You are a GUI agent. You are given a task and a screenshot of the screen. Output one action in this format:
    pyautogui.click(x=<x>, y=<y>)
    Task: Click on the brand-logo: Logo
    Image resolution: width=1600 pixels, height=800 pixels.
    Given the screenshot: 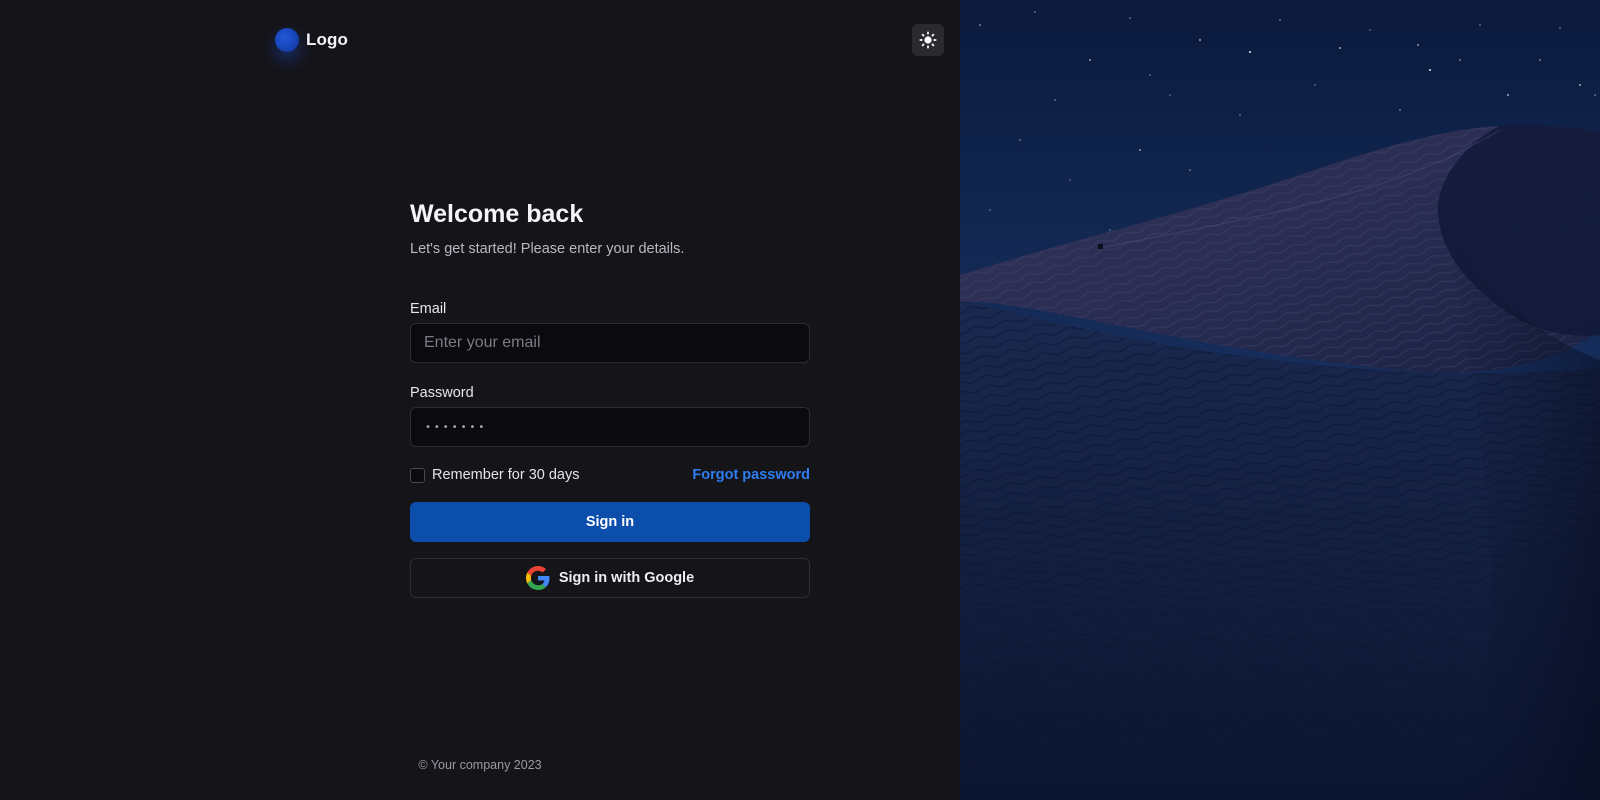 What is the action you would take?
    pyautogui.click(x=311, y=40)
    